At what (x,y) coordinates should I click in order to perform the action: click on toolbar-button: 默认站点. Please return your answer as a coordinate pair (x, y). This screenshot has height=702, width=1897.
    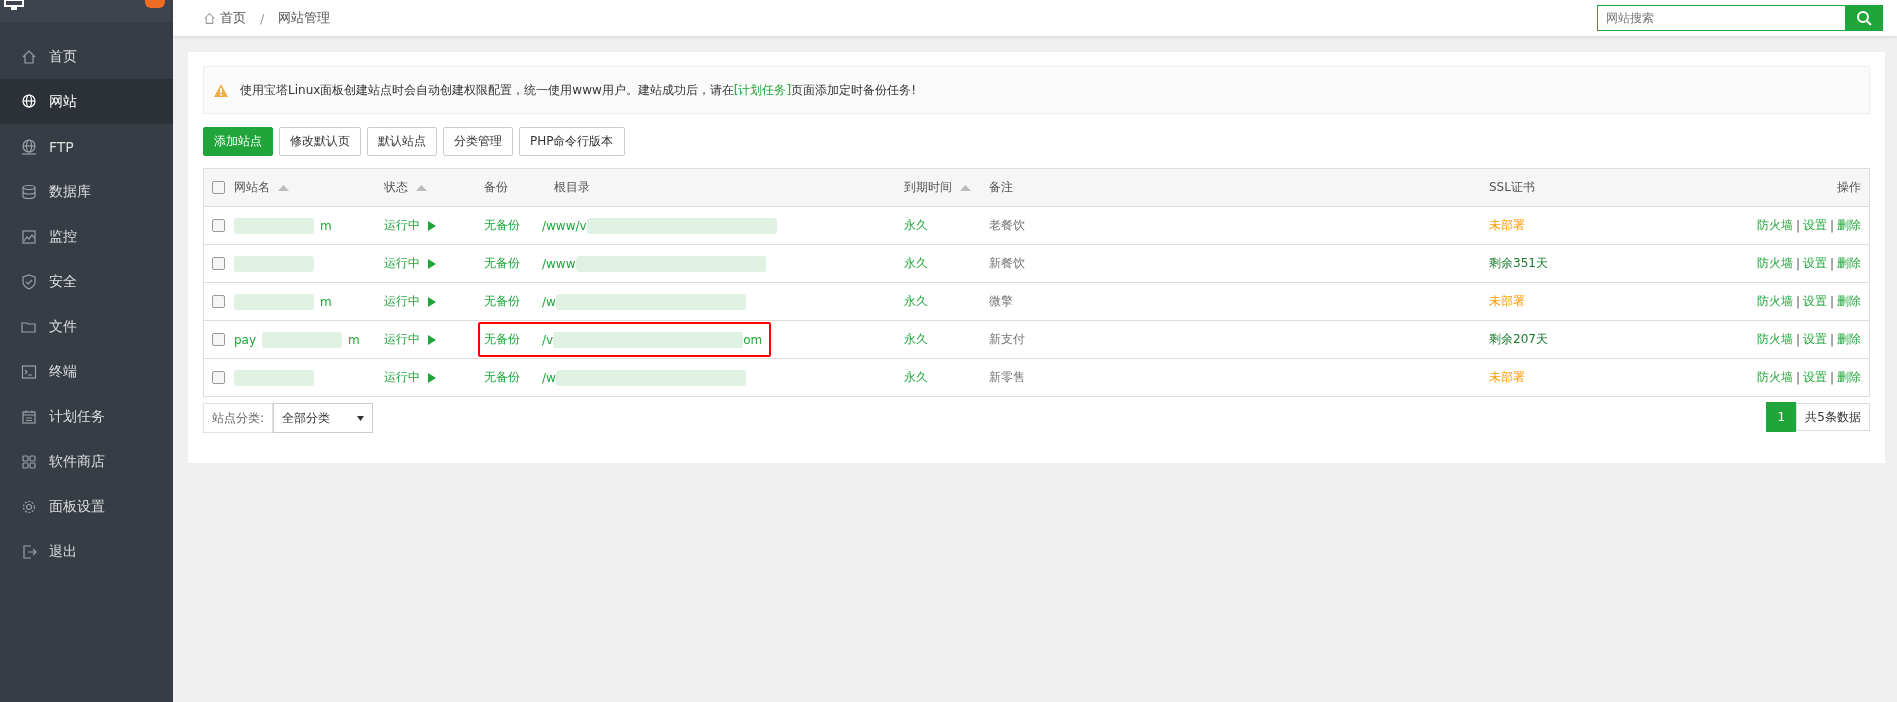
    Looking at the image, I should click on (402, 141).